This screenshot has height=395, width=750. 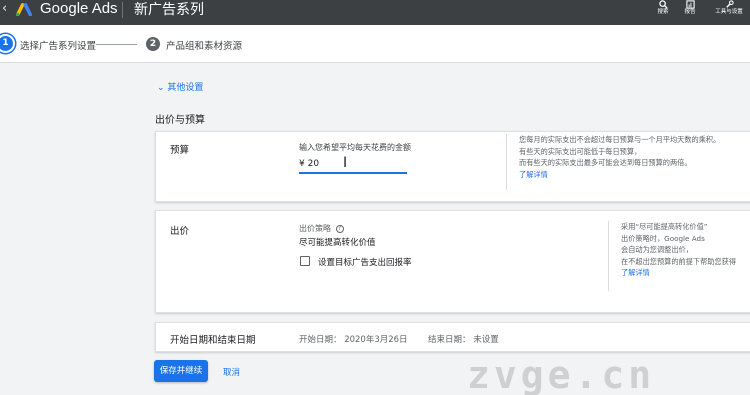 What do you see at coordinates (24, 9) in the screenshot?
I see `google-ads-logo-icon` at bounding box center [24, 9].